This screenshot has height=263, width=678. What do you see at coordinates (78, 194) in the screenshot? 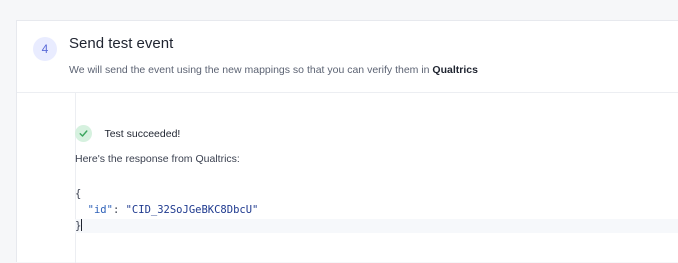
I see `code-open-brace: {` at bounding box center [78, 194].